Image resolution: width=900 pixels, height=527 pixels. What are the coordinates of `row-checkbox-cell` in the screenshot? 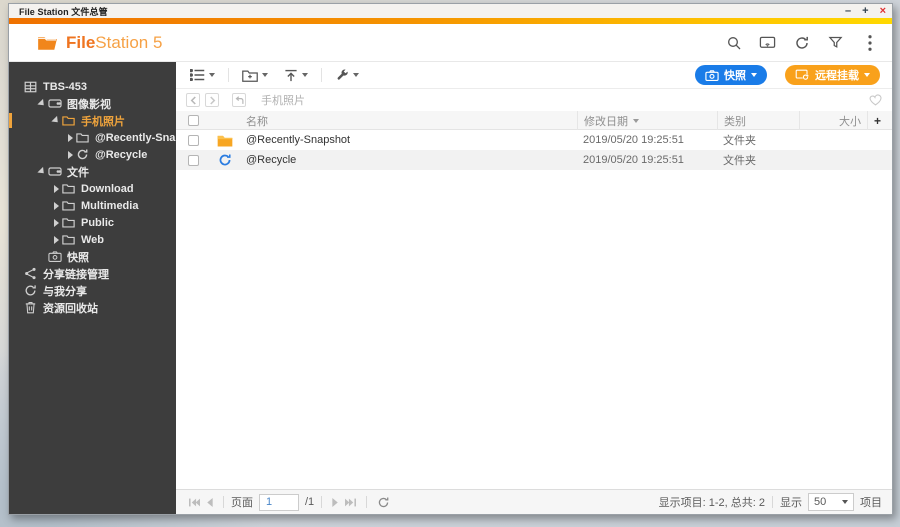 It's located at (193, 140).